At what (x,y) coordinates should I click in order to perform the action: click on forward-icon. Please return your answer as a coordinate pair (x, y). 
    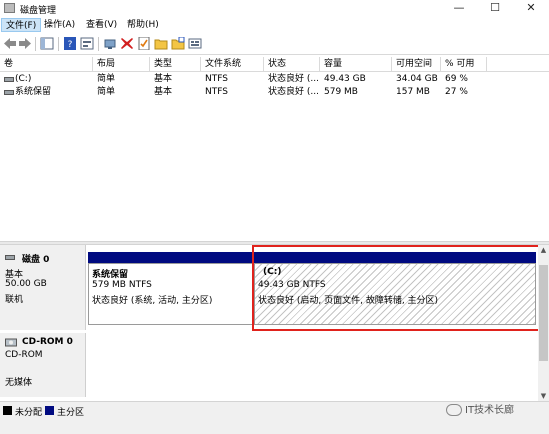
    Looking at the image, I should click on (25, 43).